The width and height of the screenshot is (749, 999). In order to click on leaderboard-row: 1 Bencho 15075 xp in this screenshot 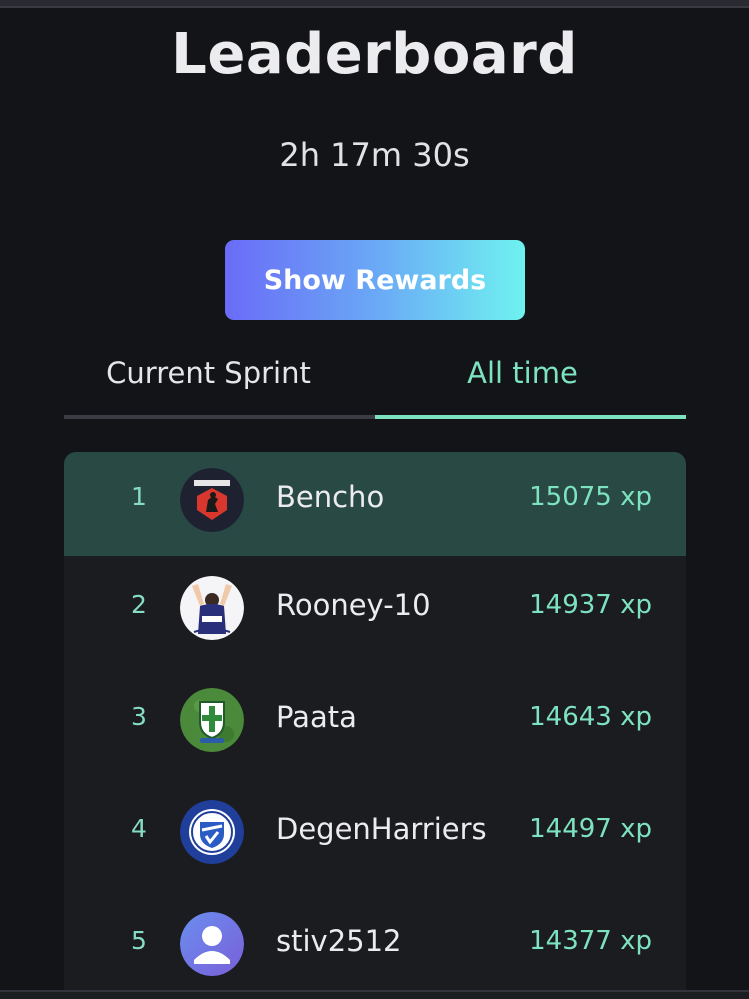, I will do `click(375, 504)`.